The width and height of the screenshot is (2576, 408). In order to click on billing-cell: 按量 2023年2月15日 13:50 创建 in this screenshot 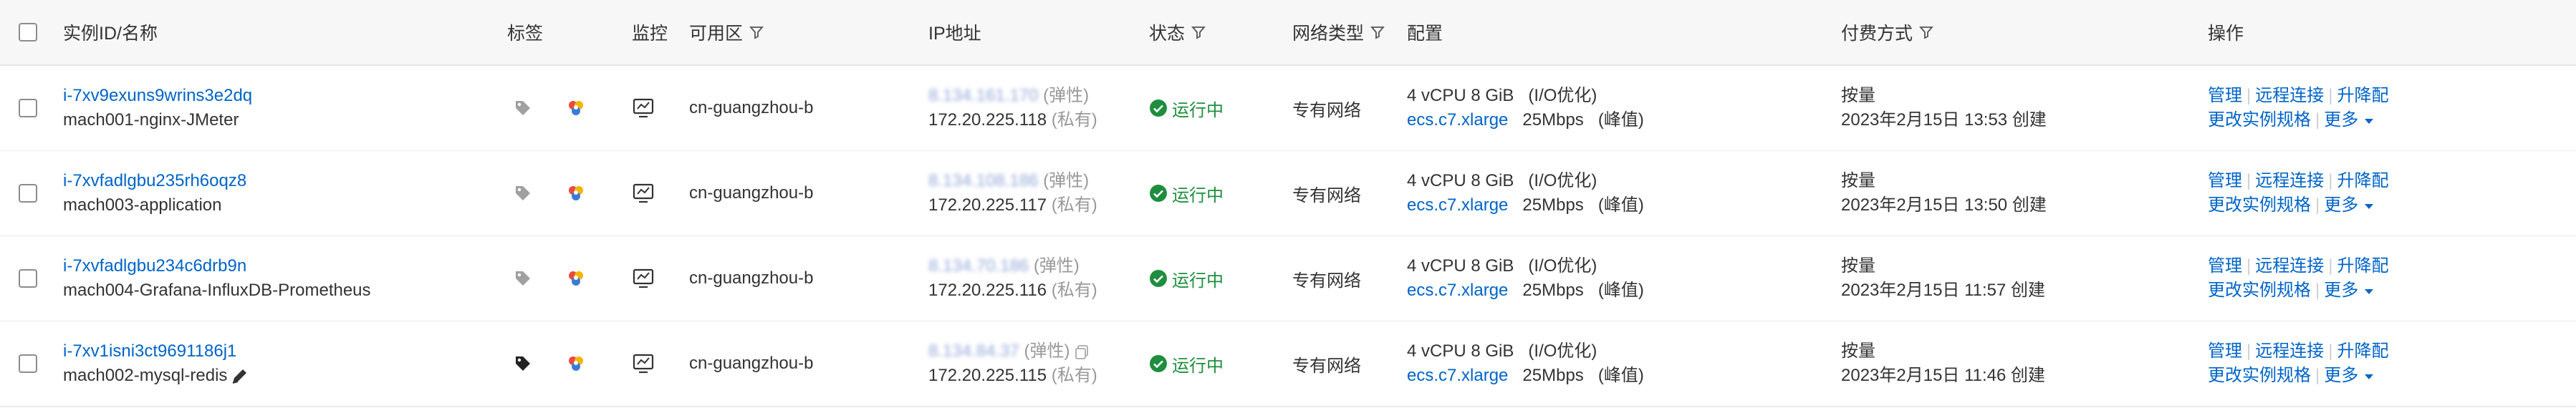, I will do `click(1944, 193)`.